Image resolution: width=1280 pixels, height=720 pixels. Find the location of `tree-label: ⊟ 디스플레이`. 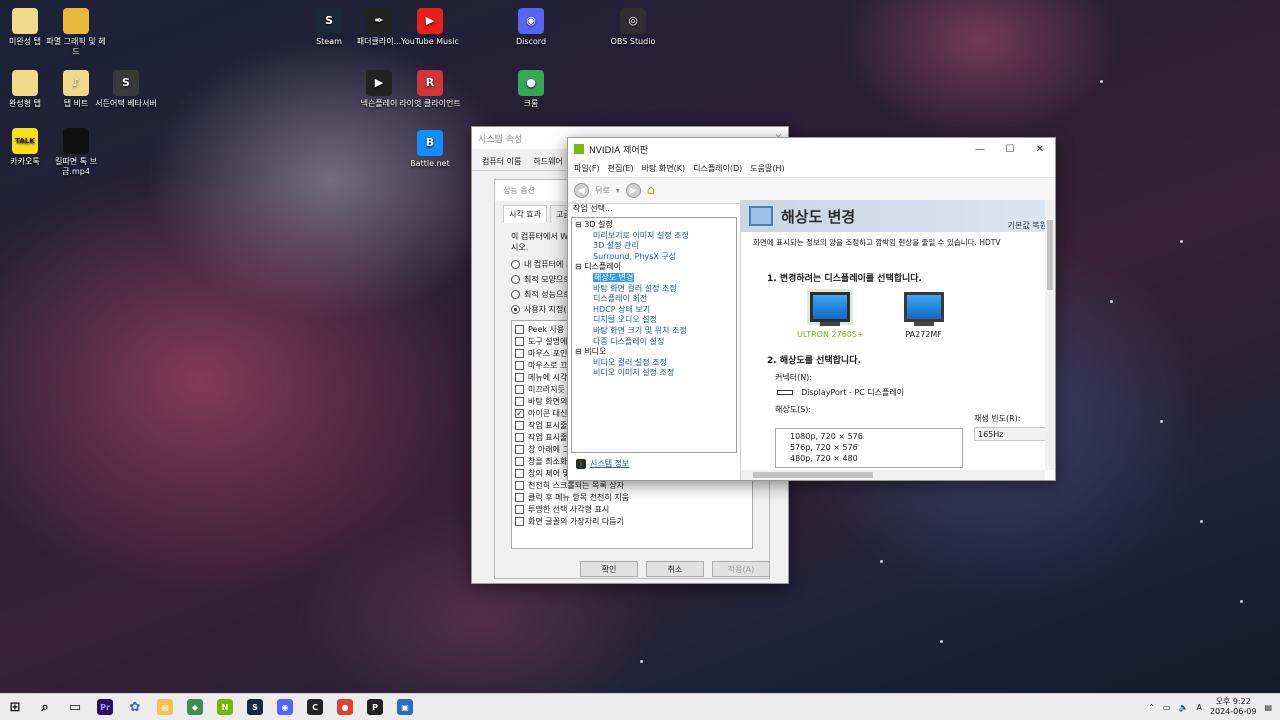

tree-label: ⊟ 디스플레이 is located at coordinates (598, 267).